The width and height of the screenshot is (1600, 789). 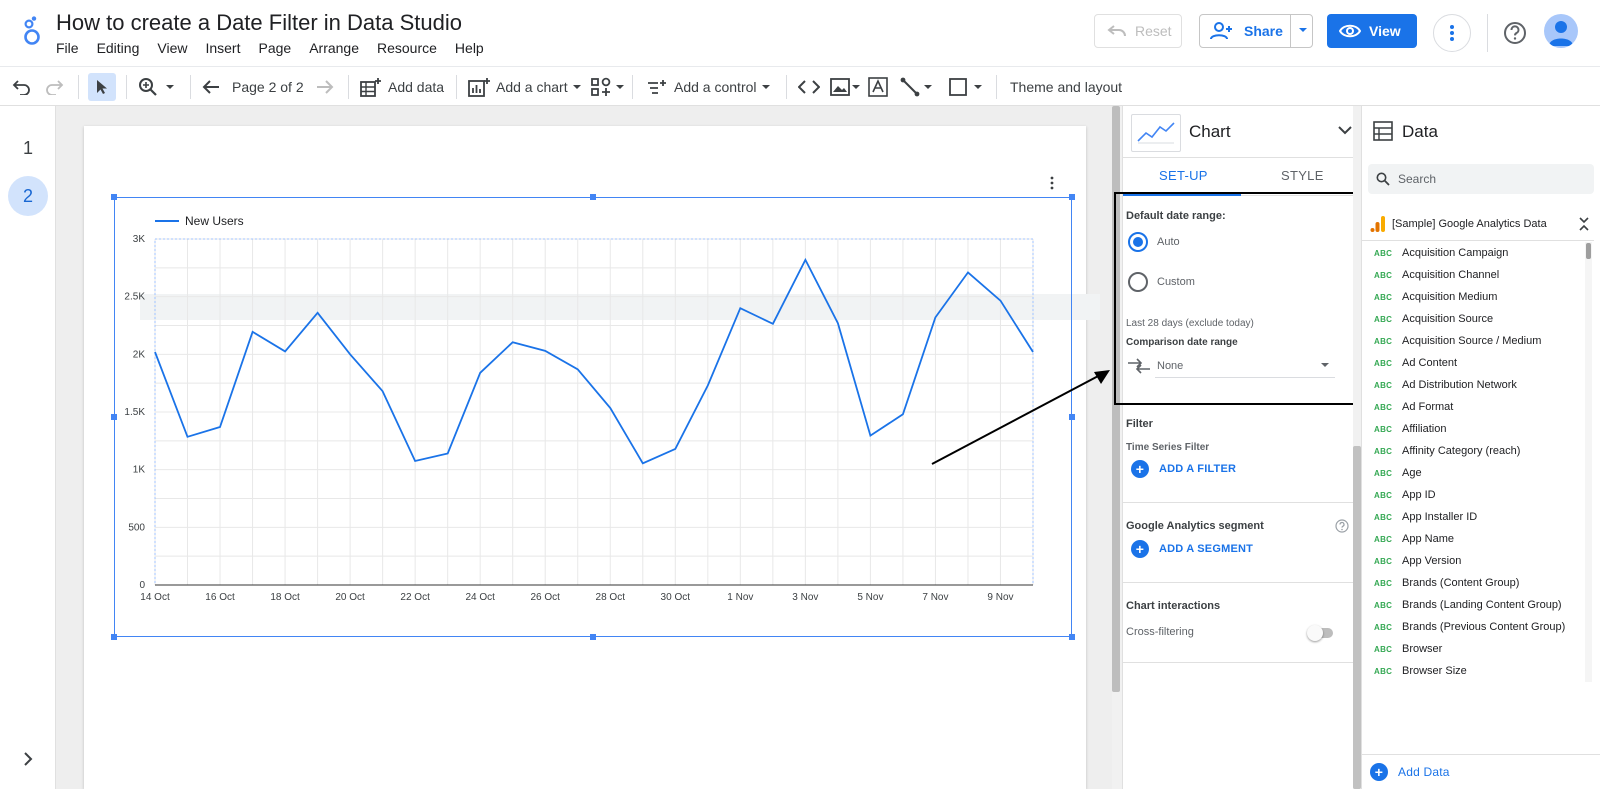 I want to click on menu-file: File, so click(x=67, y=48).